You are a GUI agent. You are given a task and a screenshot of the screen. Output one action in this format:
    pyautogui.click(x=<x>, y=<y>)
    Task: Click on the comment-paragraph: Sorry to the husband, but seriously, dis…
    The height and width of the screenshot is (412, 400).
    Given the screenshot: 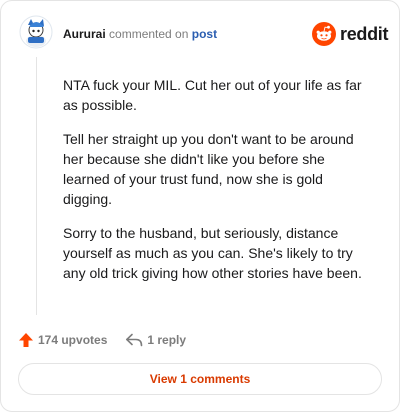 What is the action you would take?
    pyautogui.click(x=212, y=253)
    